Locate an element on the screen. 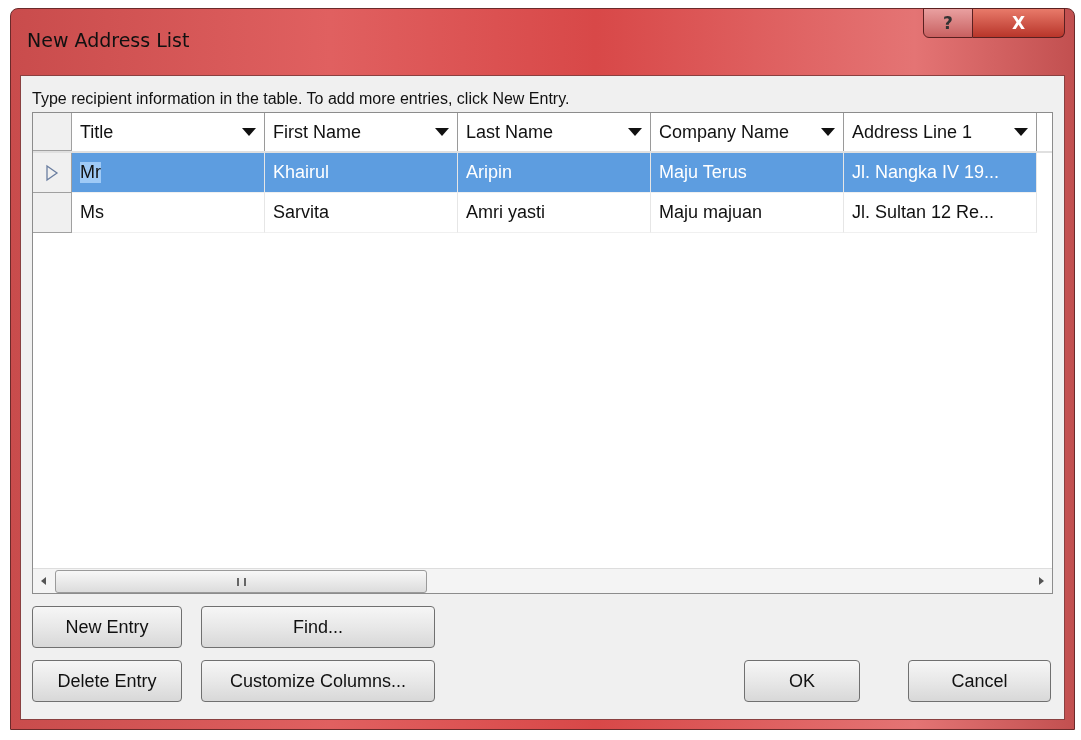  table-cell: Sarvita is located at coordinates (361, 213).